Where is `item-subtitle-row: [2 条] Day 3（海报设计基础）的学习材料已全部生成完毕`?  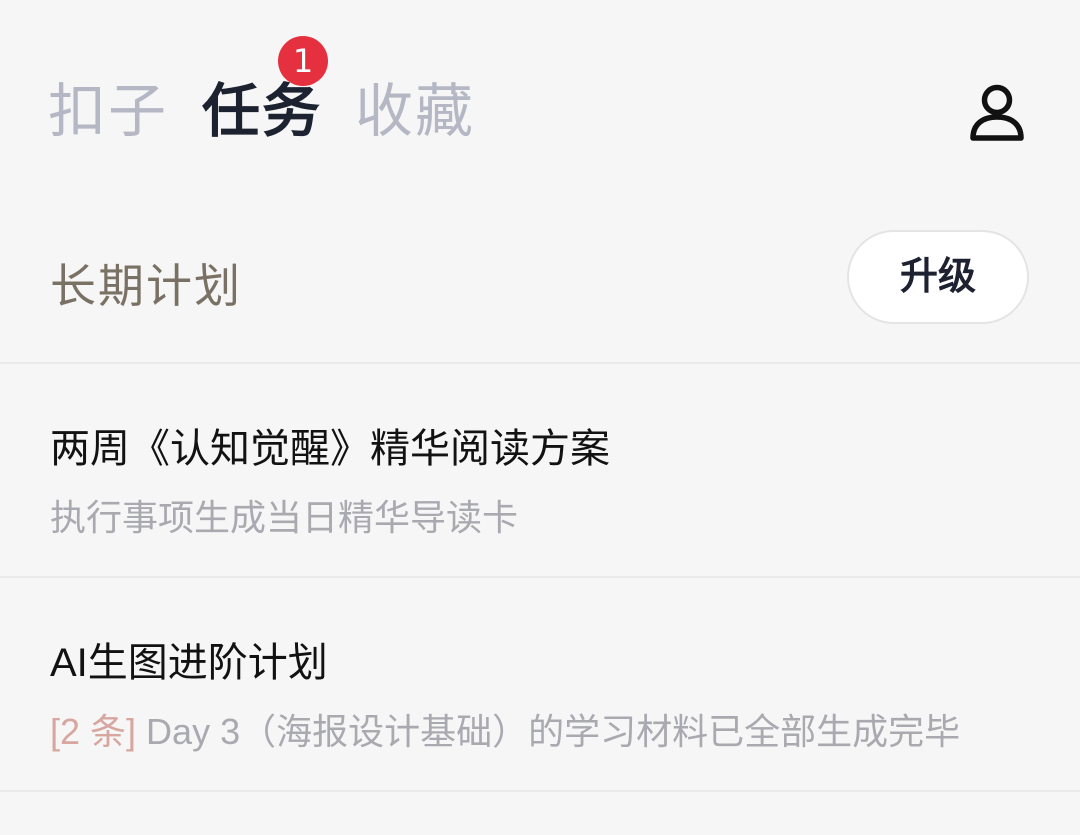 item-subtitle-row: [2 条] Day 3（海报设计基础）的学习材料已全部生成完毕 is located at coordinates (540, 729).